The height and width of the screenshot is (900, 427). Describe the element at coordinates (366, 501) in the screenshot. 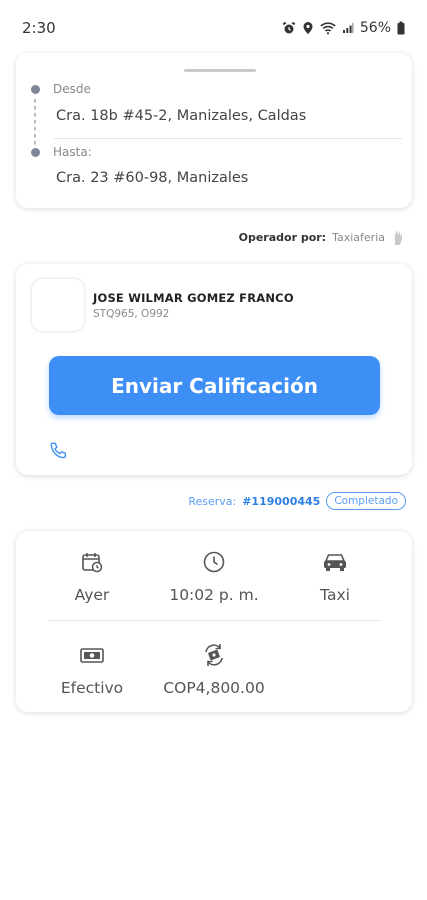

I see `status-badge: Completado` at that location.